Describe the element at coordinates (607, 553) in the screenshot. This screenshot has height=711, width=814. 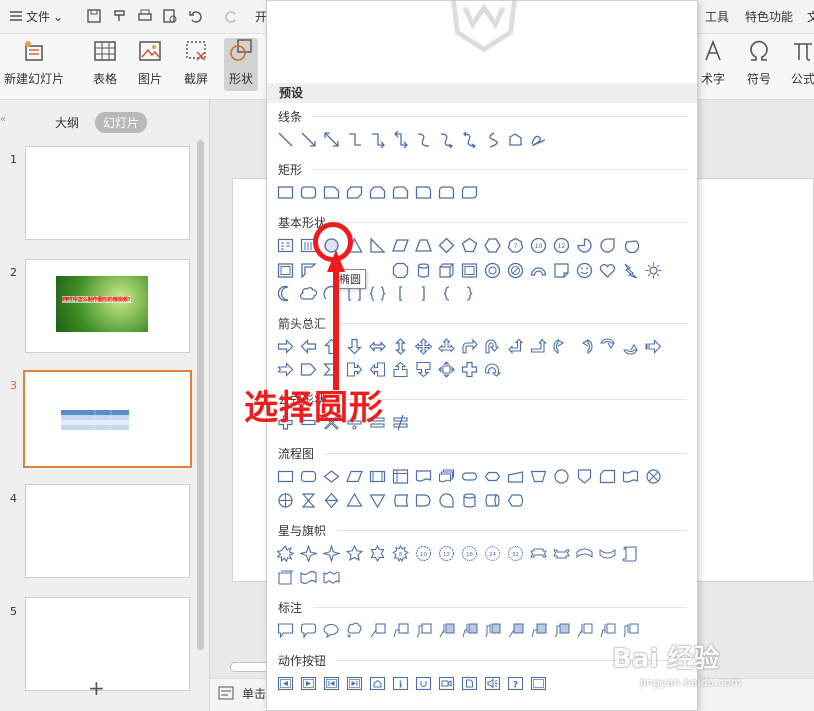
I see `curved-ribbon-down-icon` at that location.